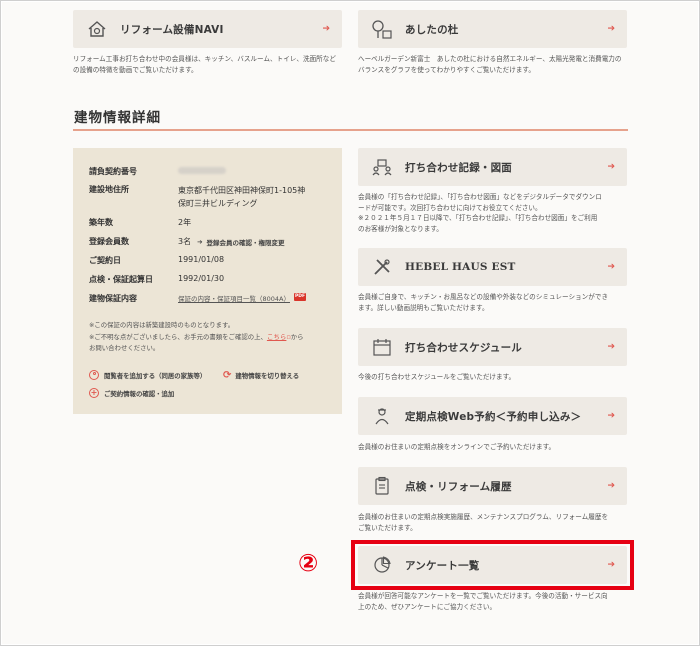 The width and height of the screenshot is (700, 646). I want to click on warranty-pdf-link: 保証の内容・保証項目一覧（8004A）, so click(234, 298).